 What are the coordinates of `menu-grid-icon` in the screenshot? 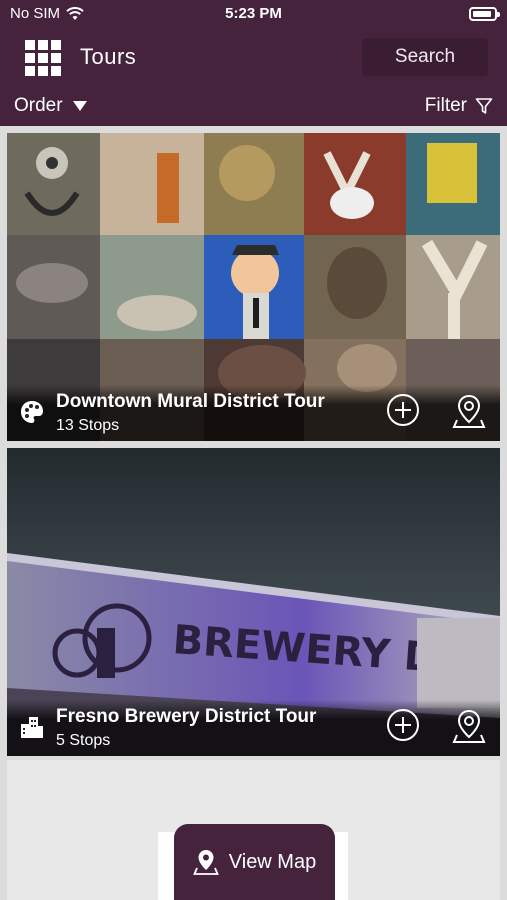 It's located at (43, 58).